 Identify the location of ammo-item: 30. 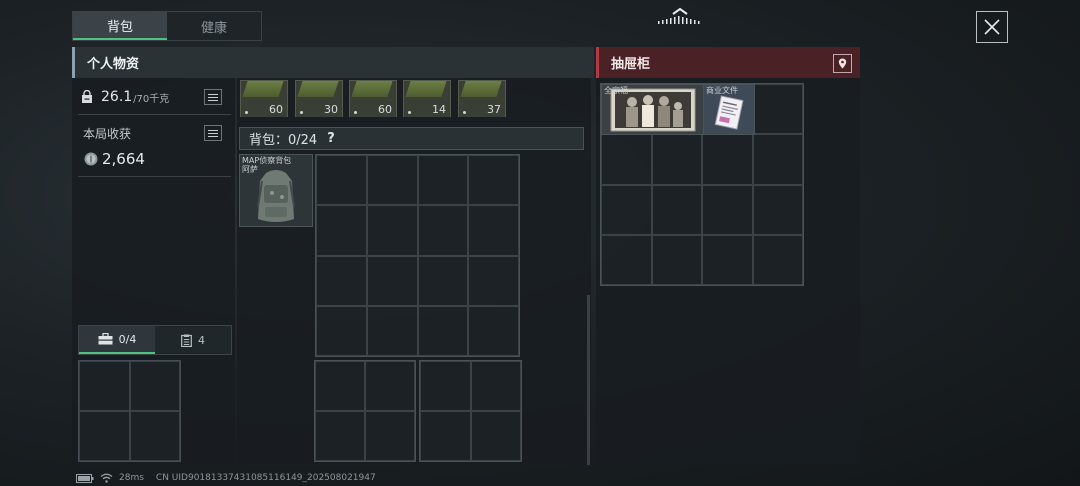
(319, 98).